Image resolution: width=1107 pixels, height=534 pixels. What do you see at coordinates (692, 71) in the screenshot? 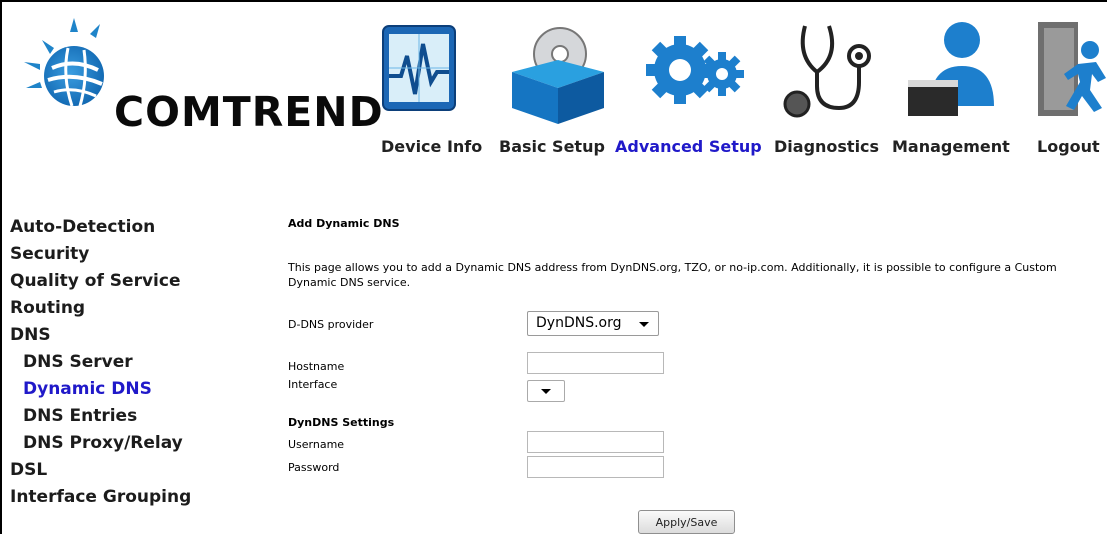
I see `advanced-setup-icon` at bounding box center [692, 71].